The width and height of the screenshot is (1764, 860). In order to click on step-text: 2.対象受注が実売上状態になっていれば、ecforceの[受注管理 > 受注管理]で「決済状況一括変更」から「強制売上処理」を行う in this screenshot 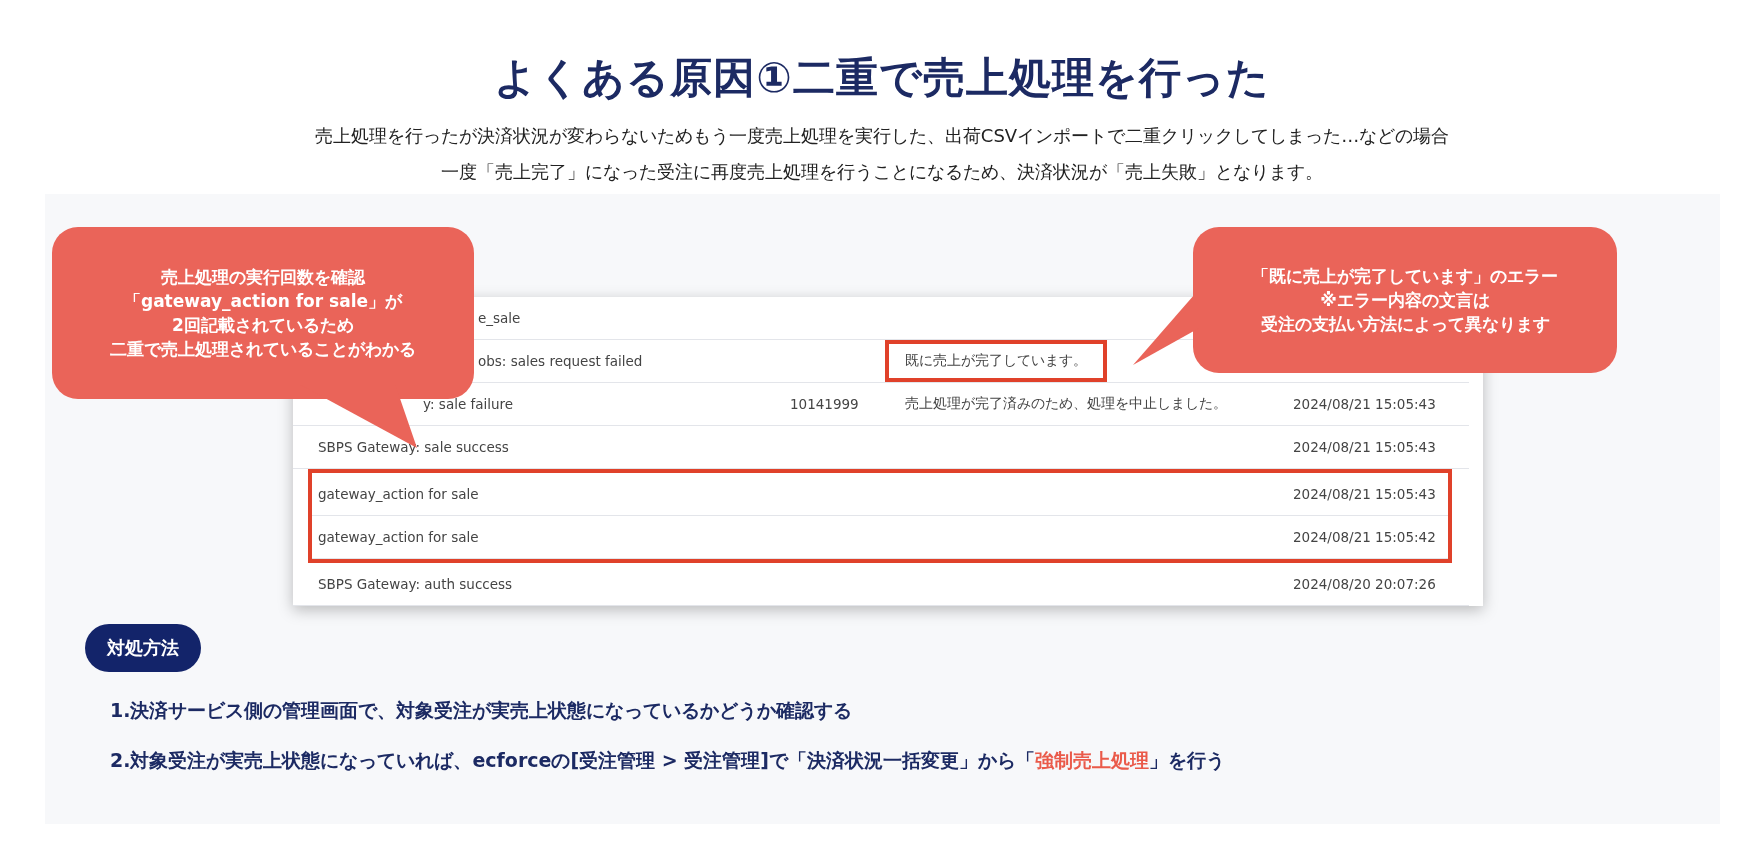, I will do `click(667, 760)`.